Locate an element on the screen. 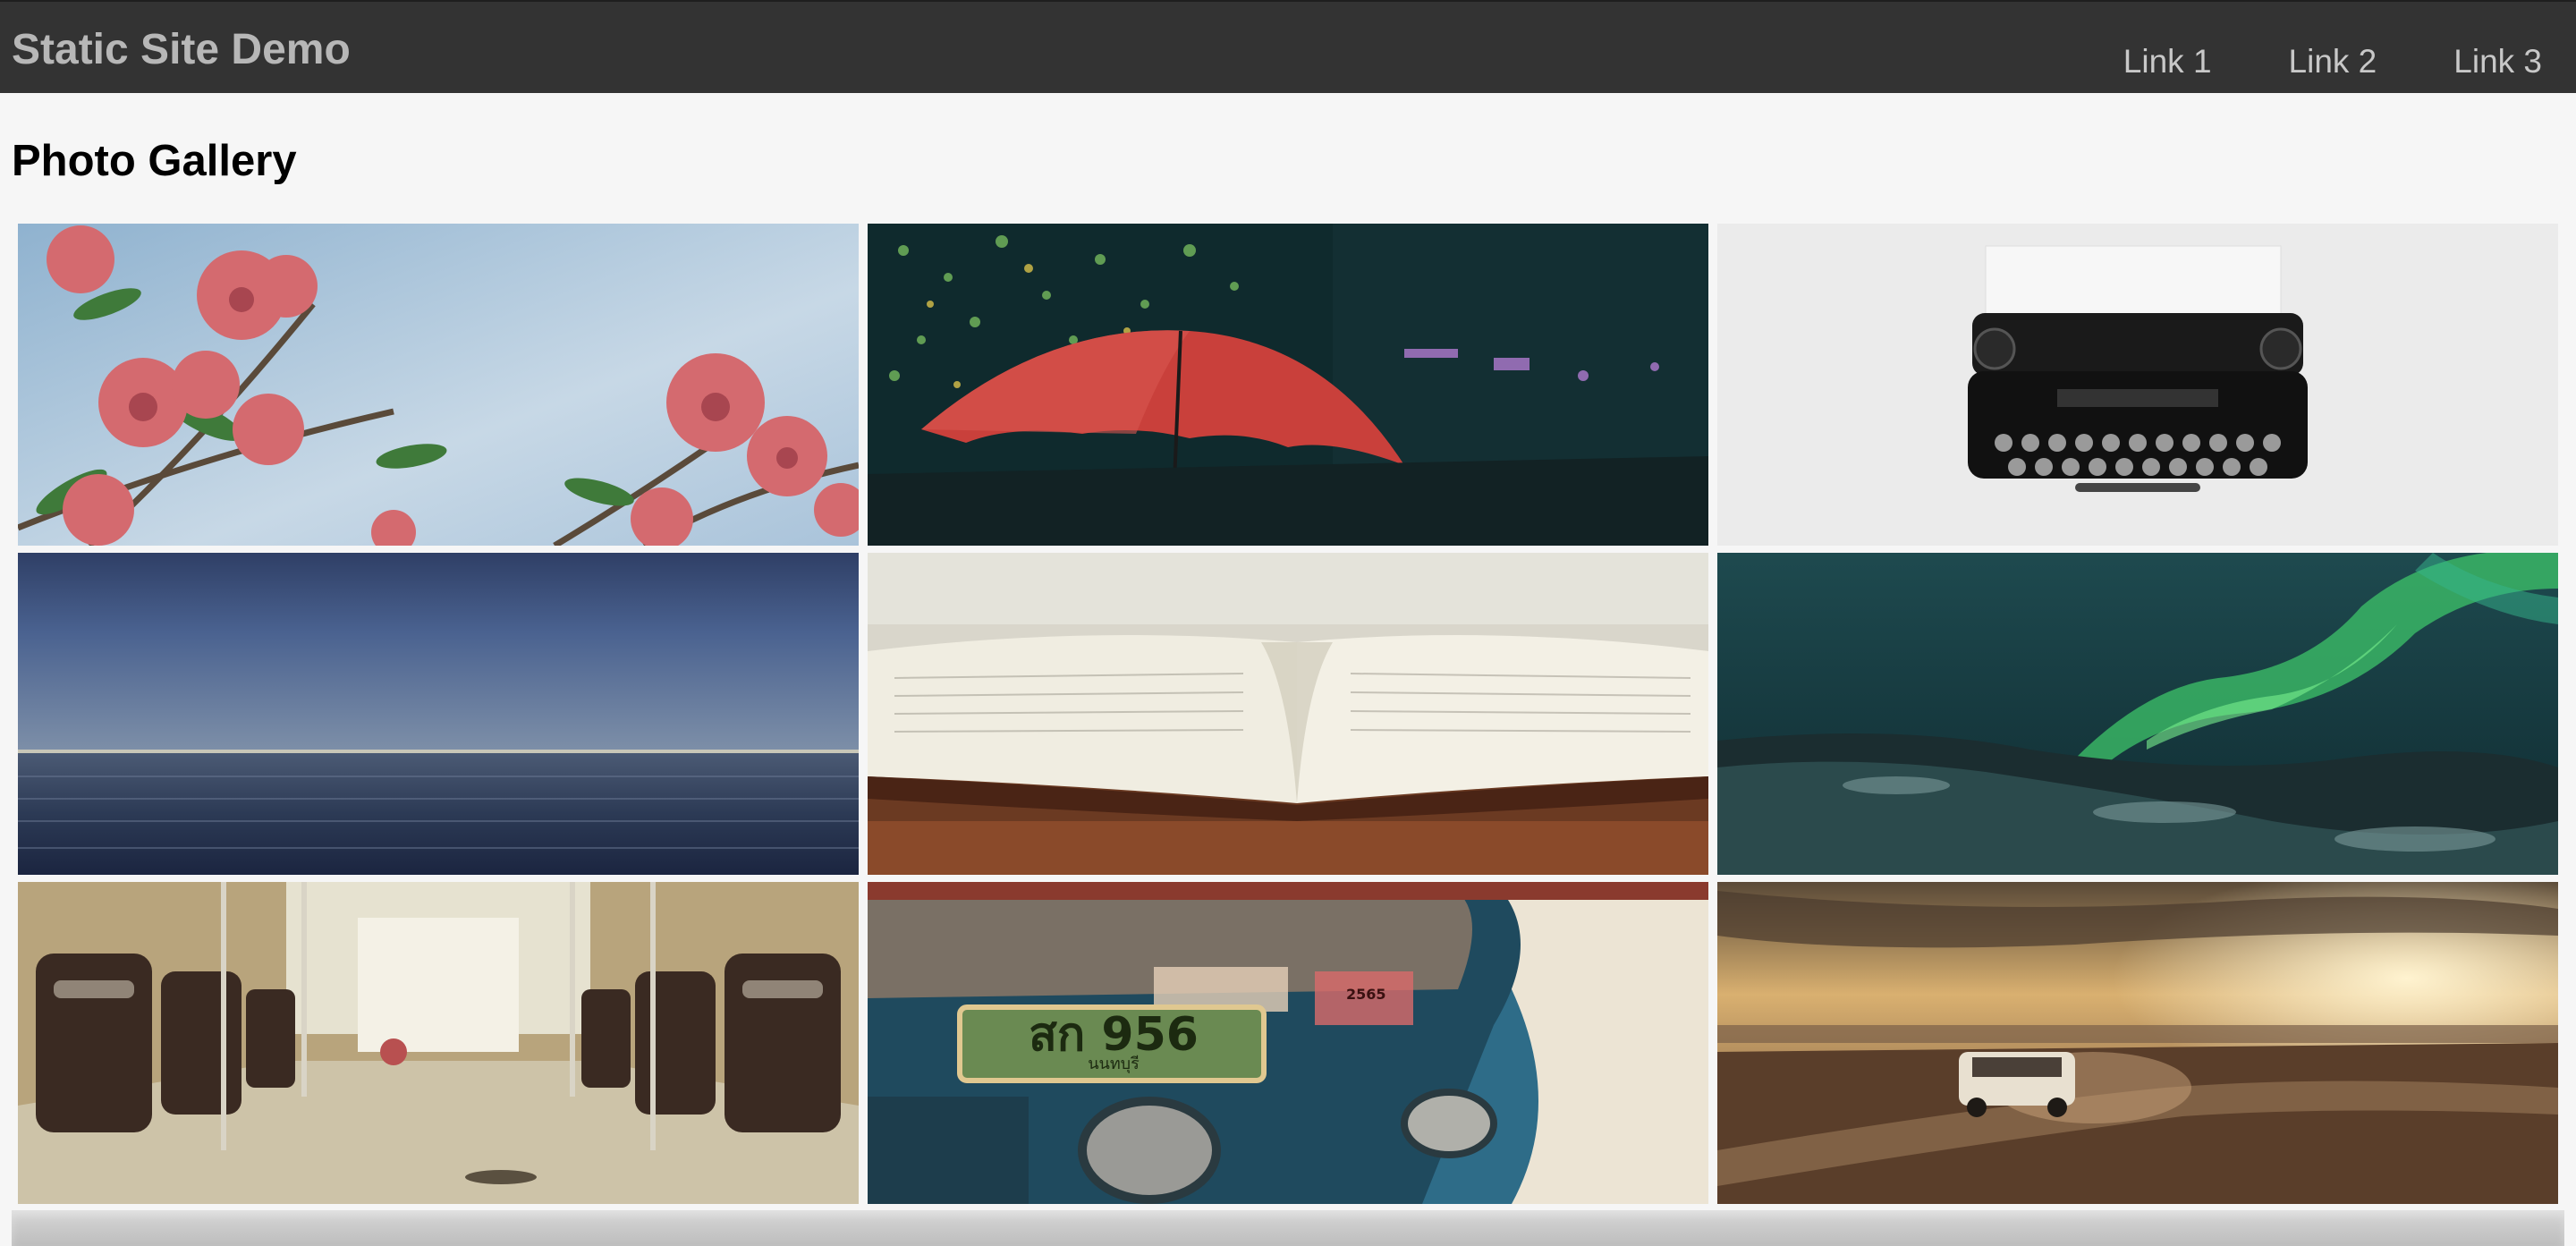  license-plate-province: นนทบุรี is located at coordinates (1114, 1064).